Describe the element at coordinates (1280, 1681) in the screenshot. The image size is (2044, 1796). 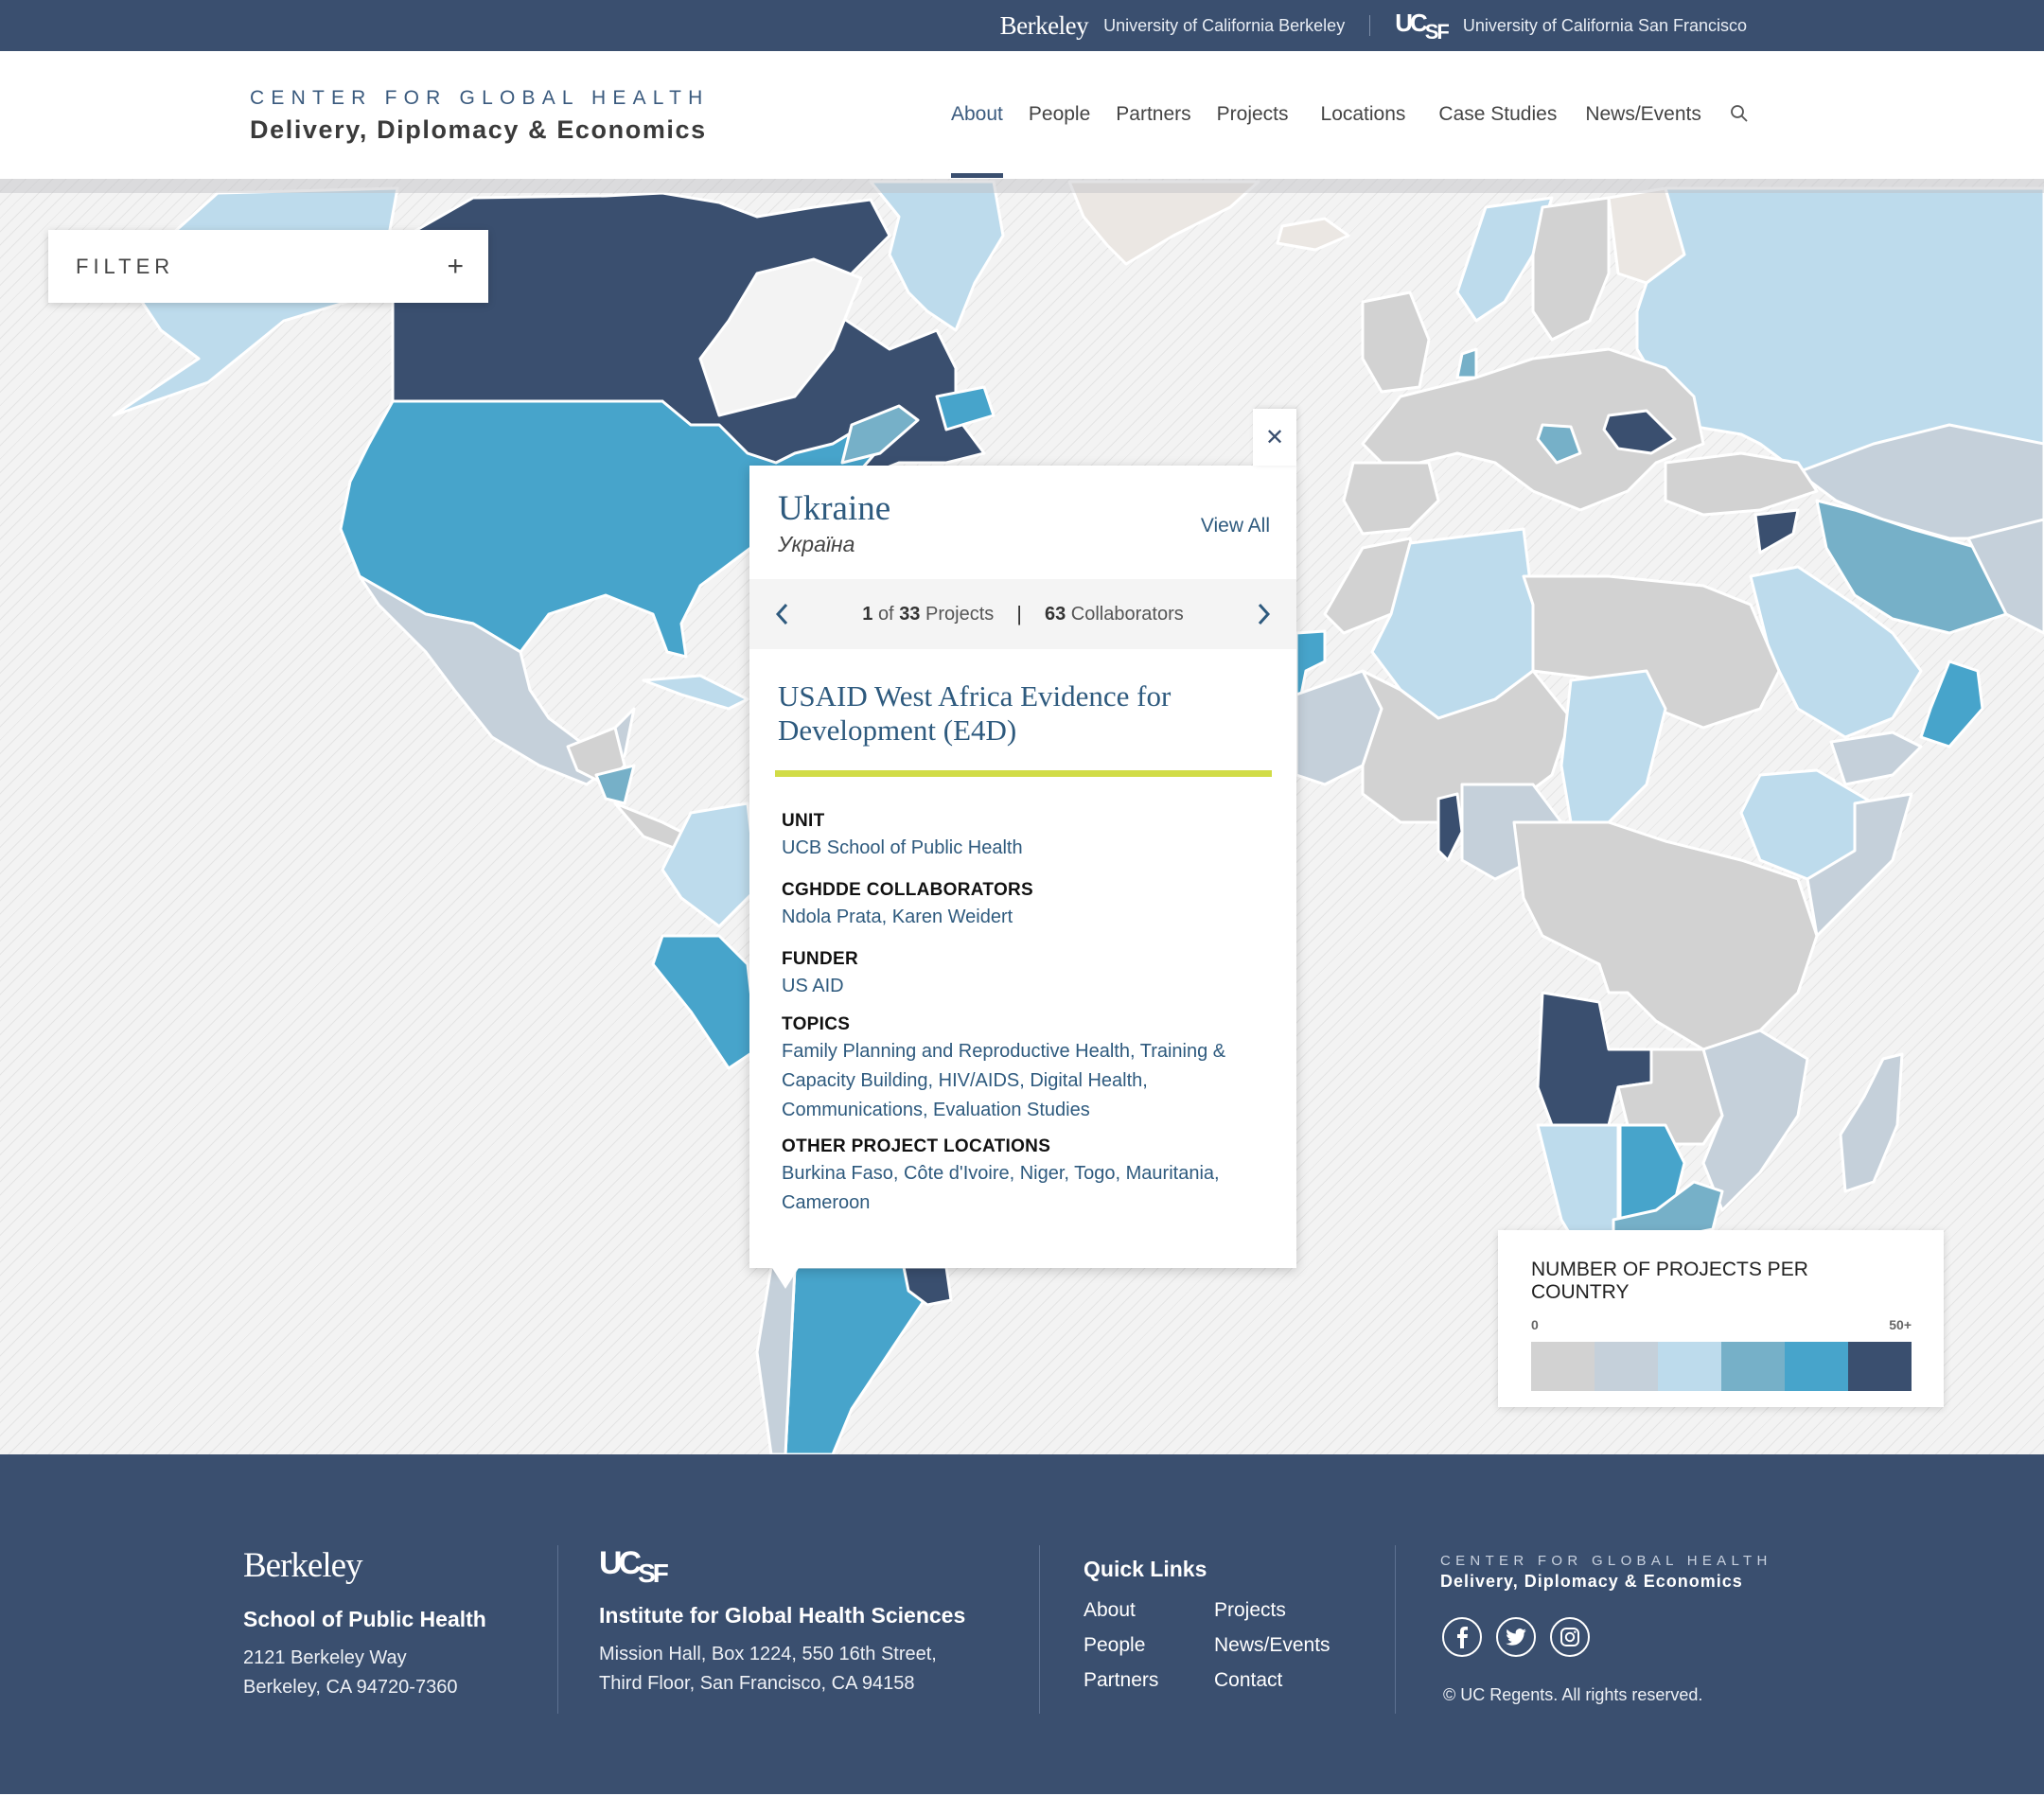
I see `footer-link-contact: Contact` at that location.